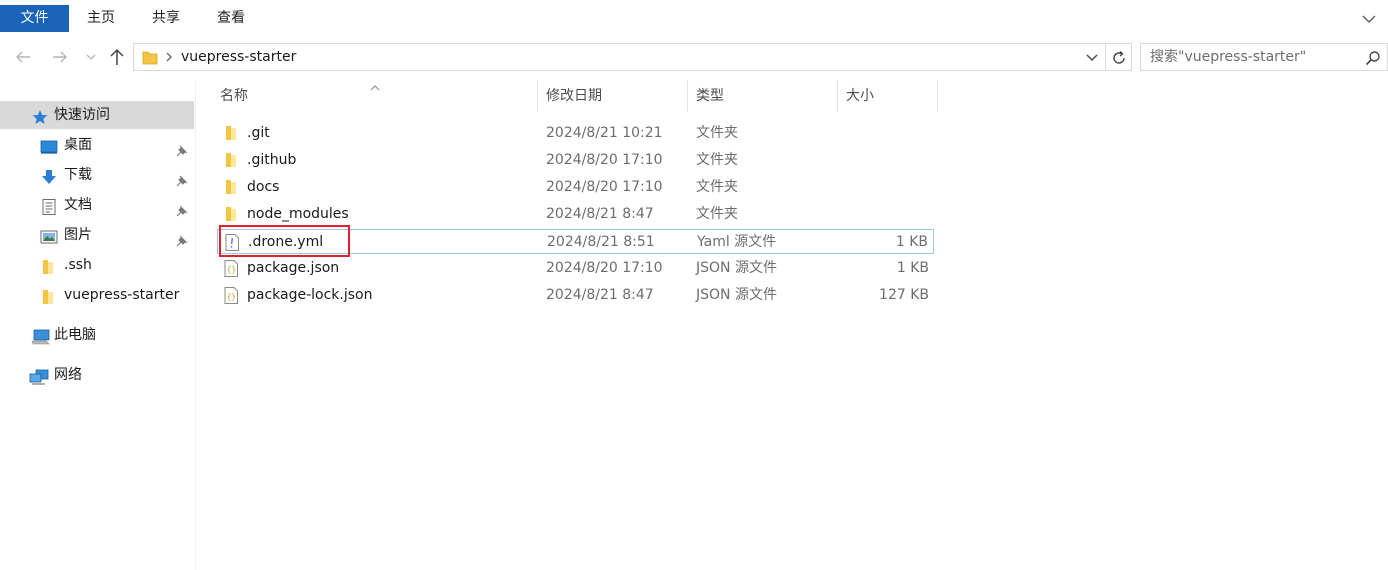 This screenshot has height=570, width=1388. Describe the element at coordinates (97, 175) in the screenshot. I see `nav-item-downloads: 下载` at that location.